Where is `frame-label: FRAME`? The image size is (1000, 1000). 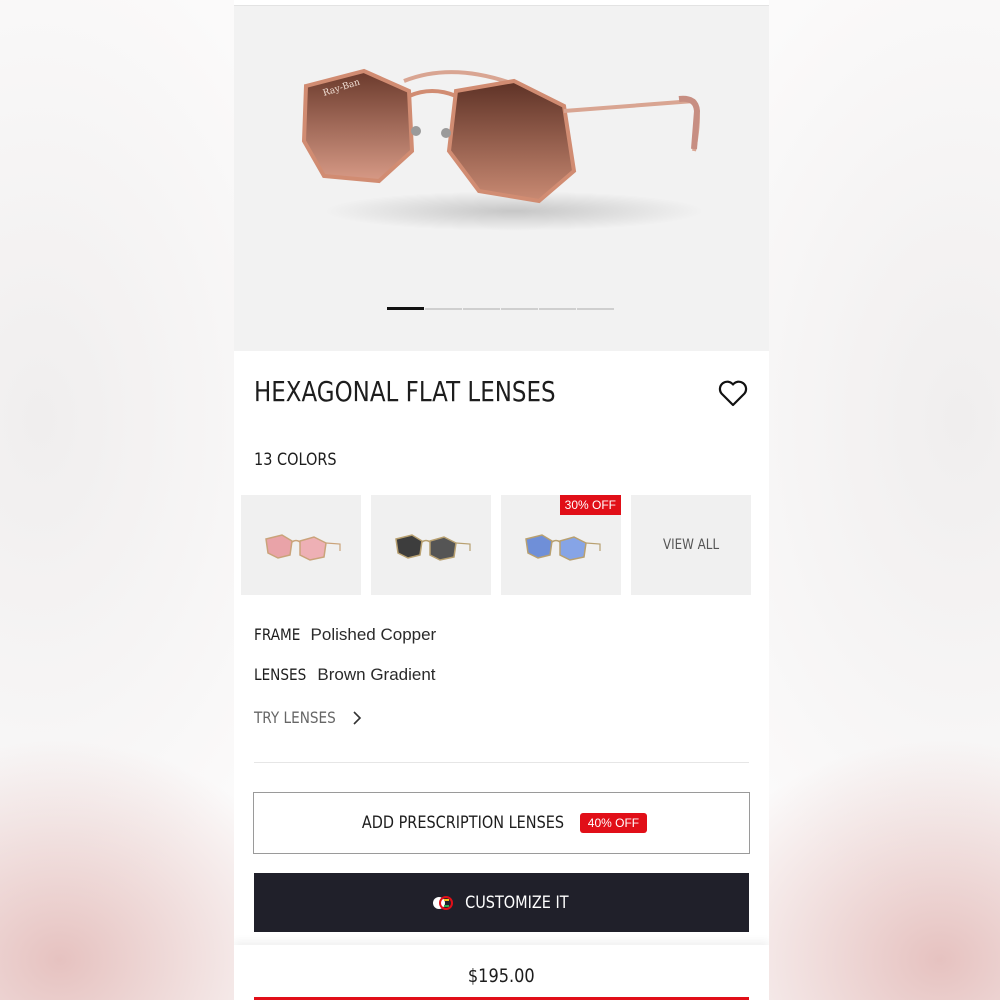 frame-label: FRAME is located at coordinates (277, 634).